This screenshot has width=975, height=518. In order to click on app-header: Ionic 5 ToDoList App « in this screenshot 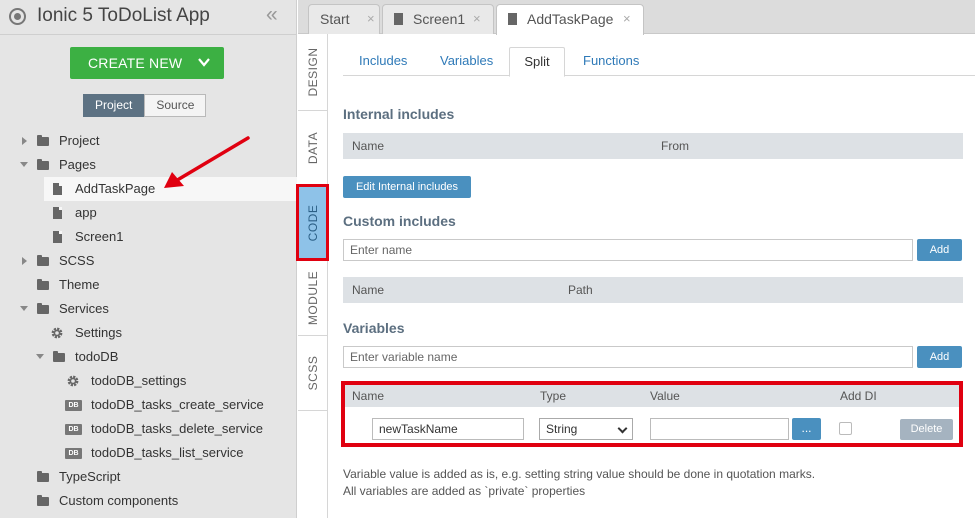, I will do `click(148, 17)`.